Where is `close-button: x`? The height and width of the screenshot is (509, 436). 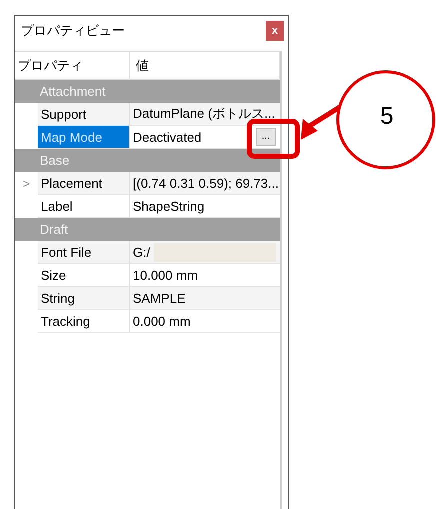 close-button: x is located at coordinates (275, 31).